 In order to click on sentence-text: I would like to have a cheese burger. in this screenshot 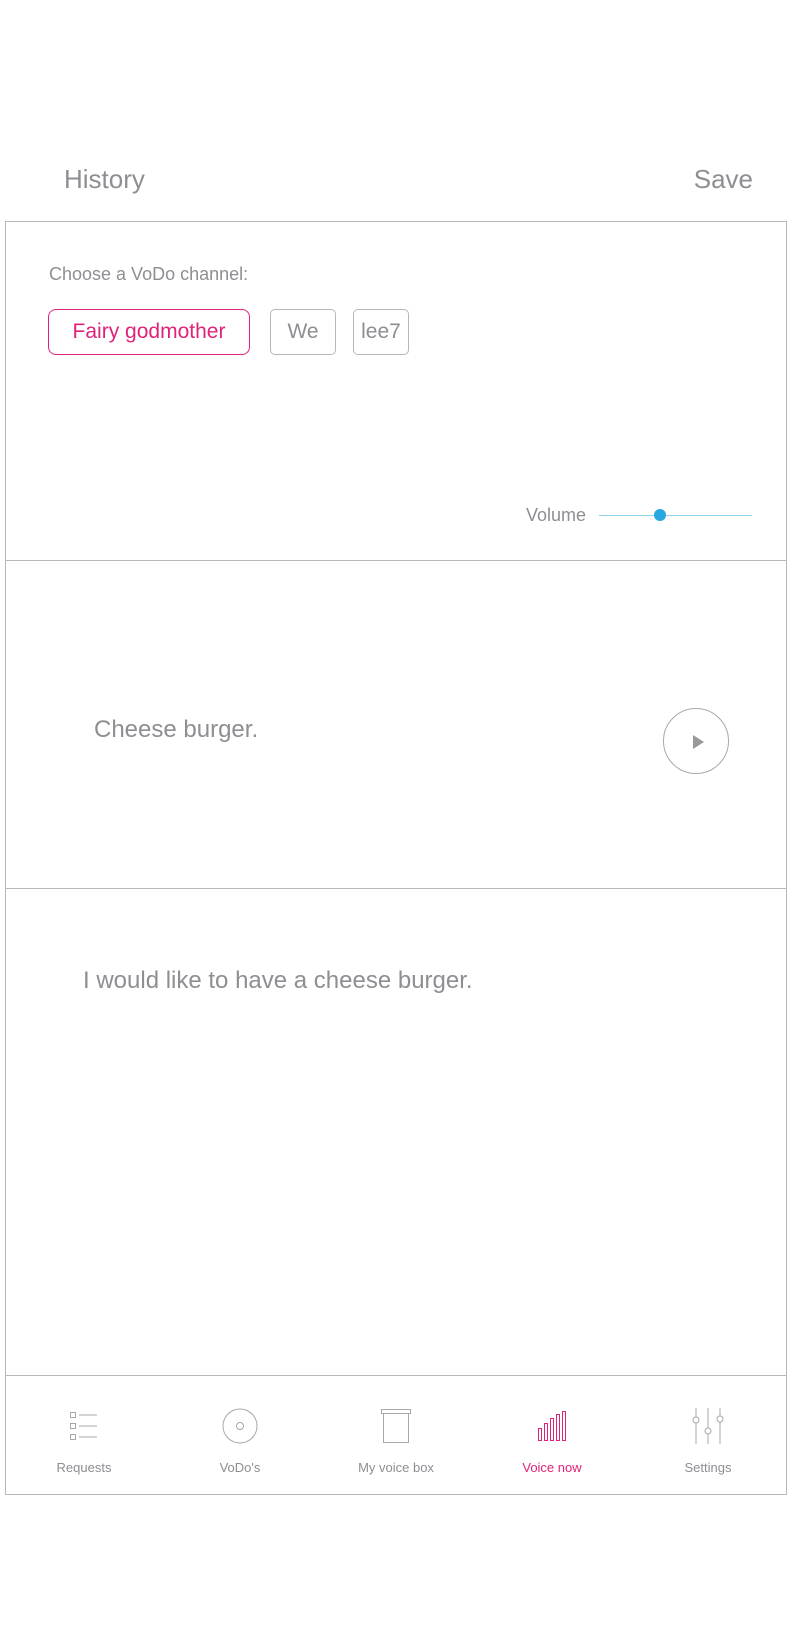, I will do `click(278, 980)`.